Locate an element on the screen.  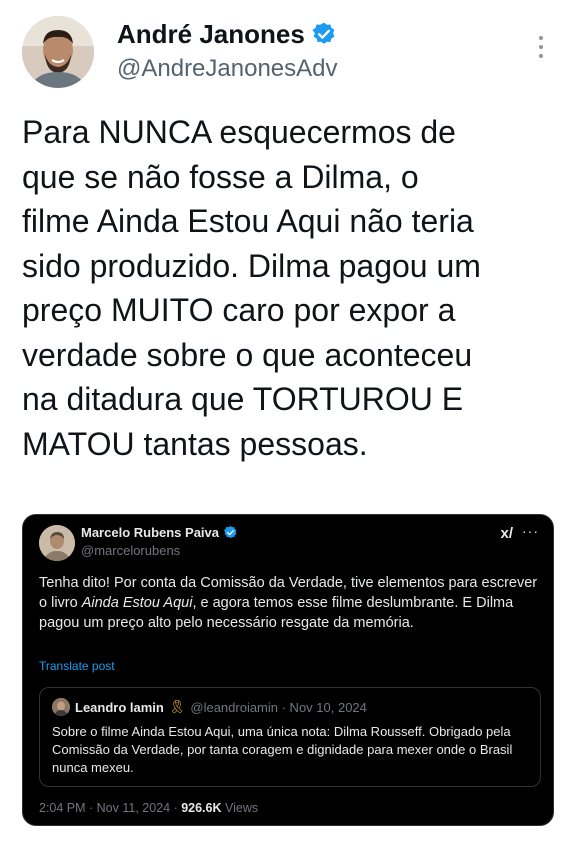
quoted-author-avatar is located at coordinates (57, 543).